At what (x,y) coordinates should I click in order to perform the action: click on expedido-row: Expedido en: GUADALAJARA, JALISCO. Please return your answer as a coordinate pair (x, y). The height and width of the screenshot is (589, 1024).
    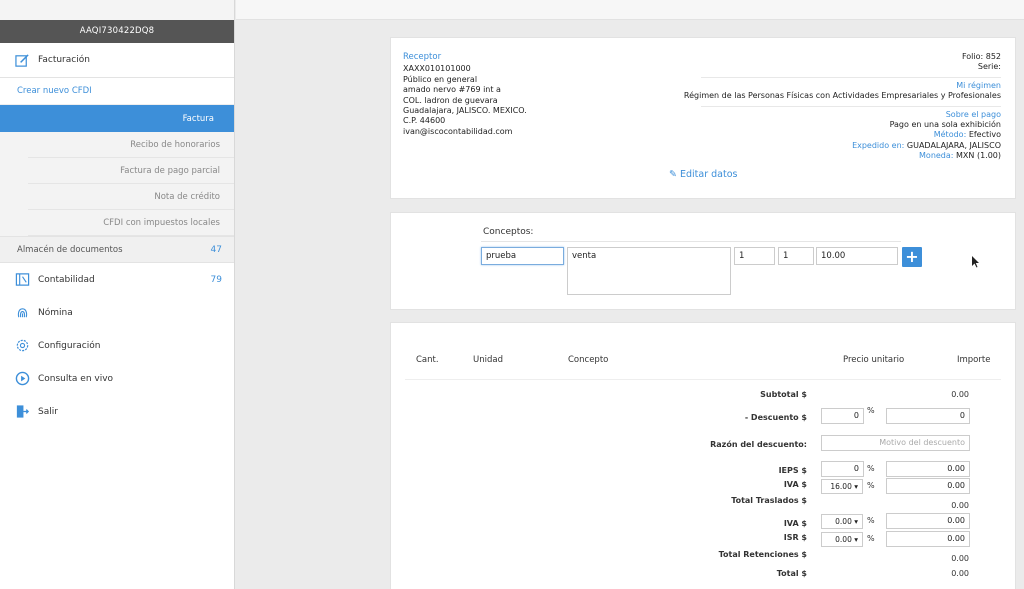
    Looking at the image, I should click on (841, 146).